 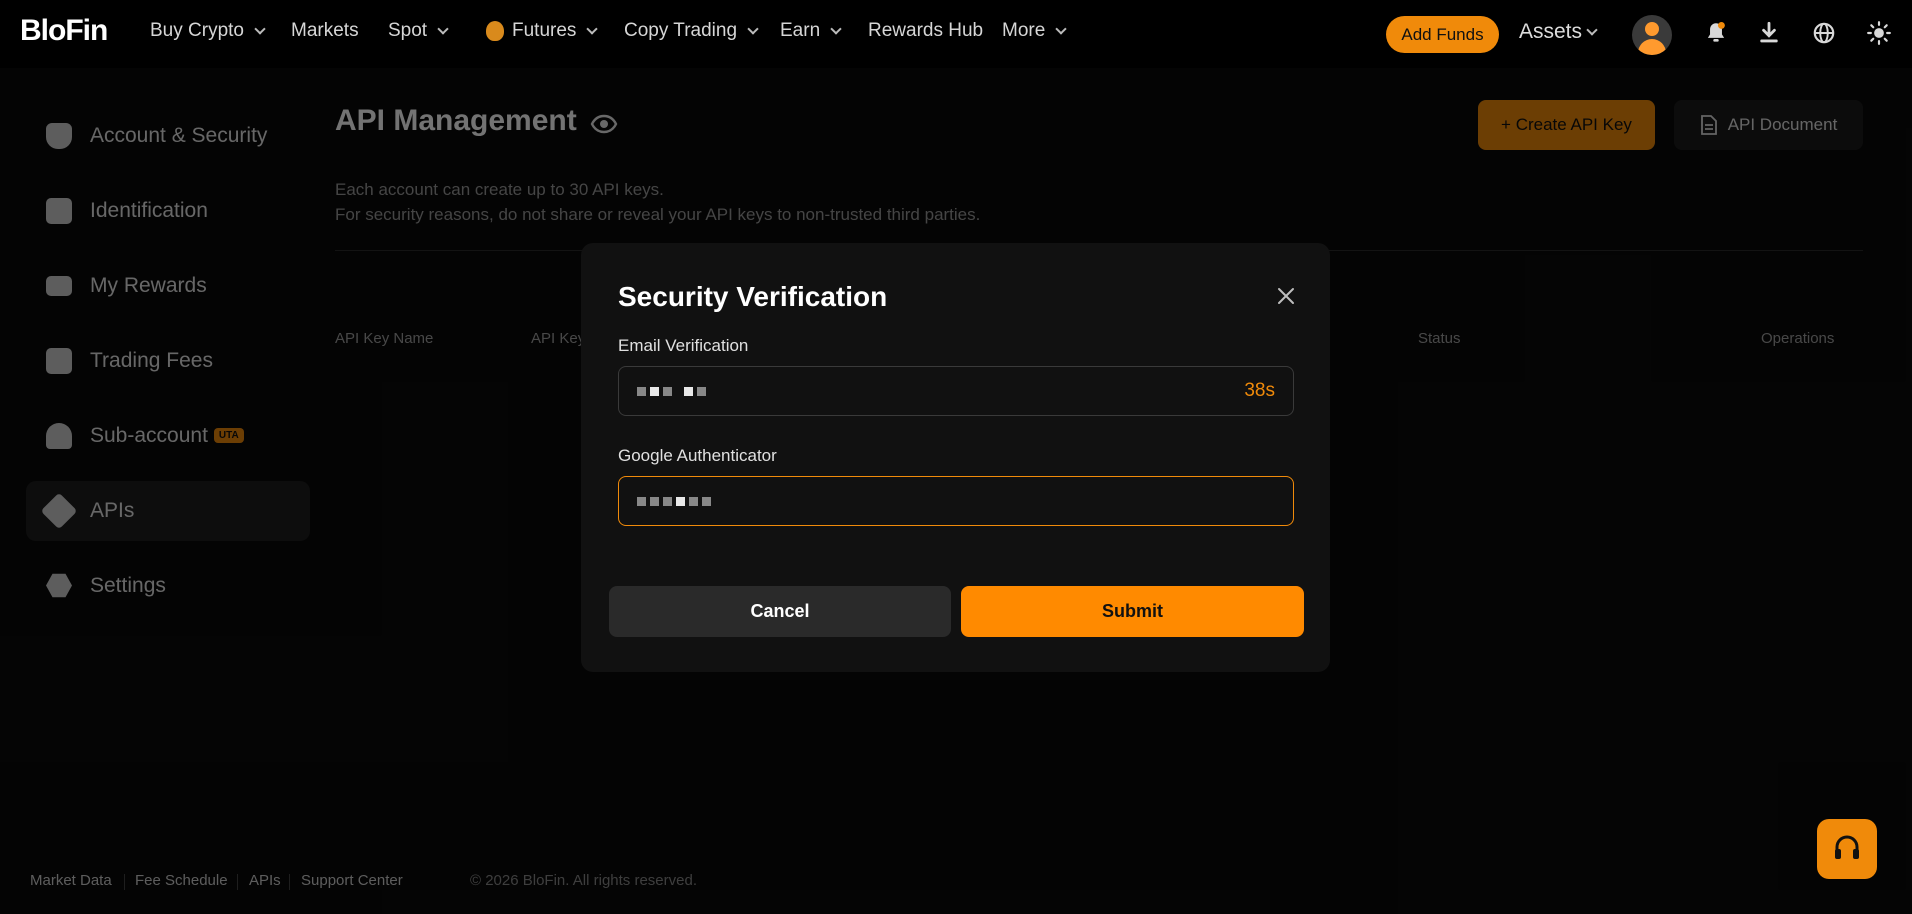 I want to click on google-authenticator-label: Google Authenticator, so click(x=697, y=455).